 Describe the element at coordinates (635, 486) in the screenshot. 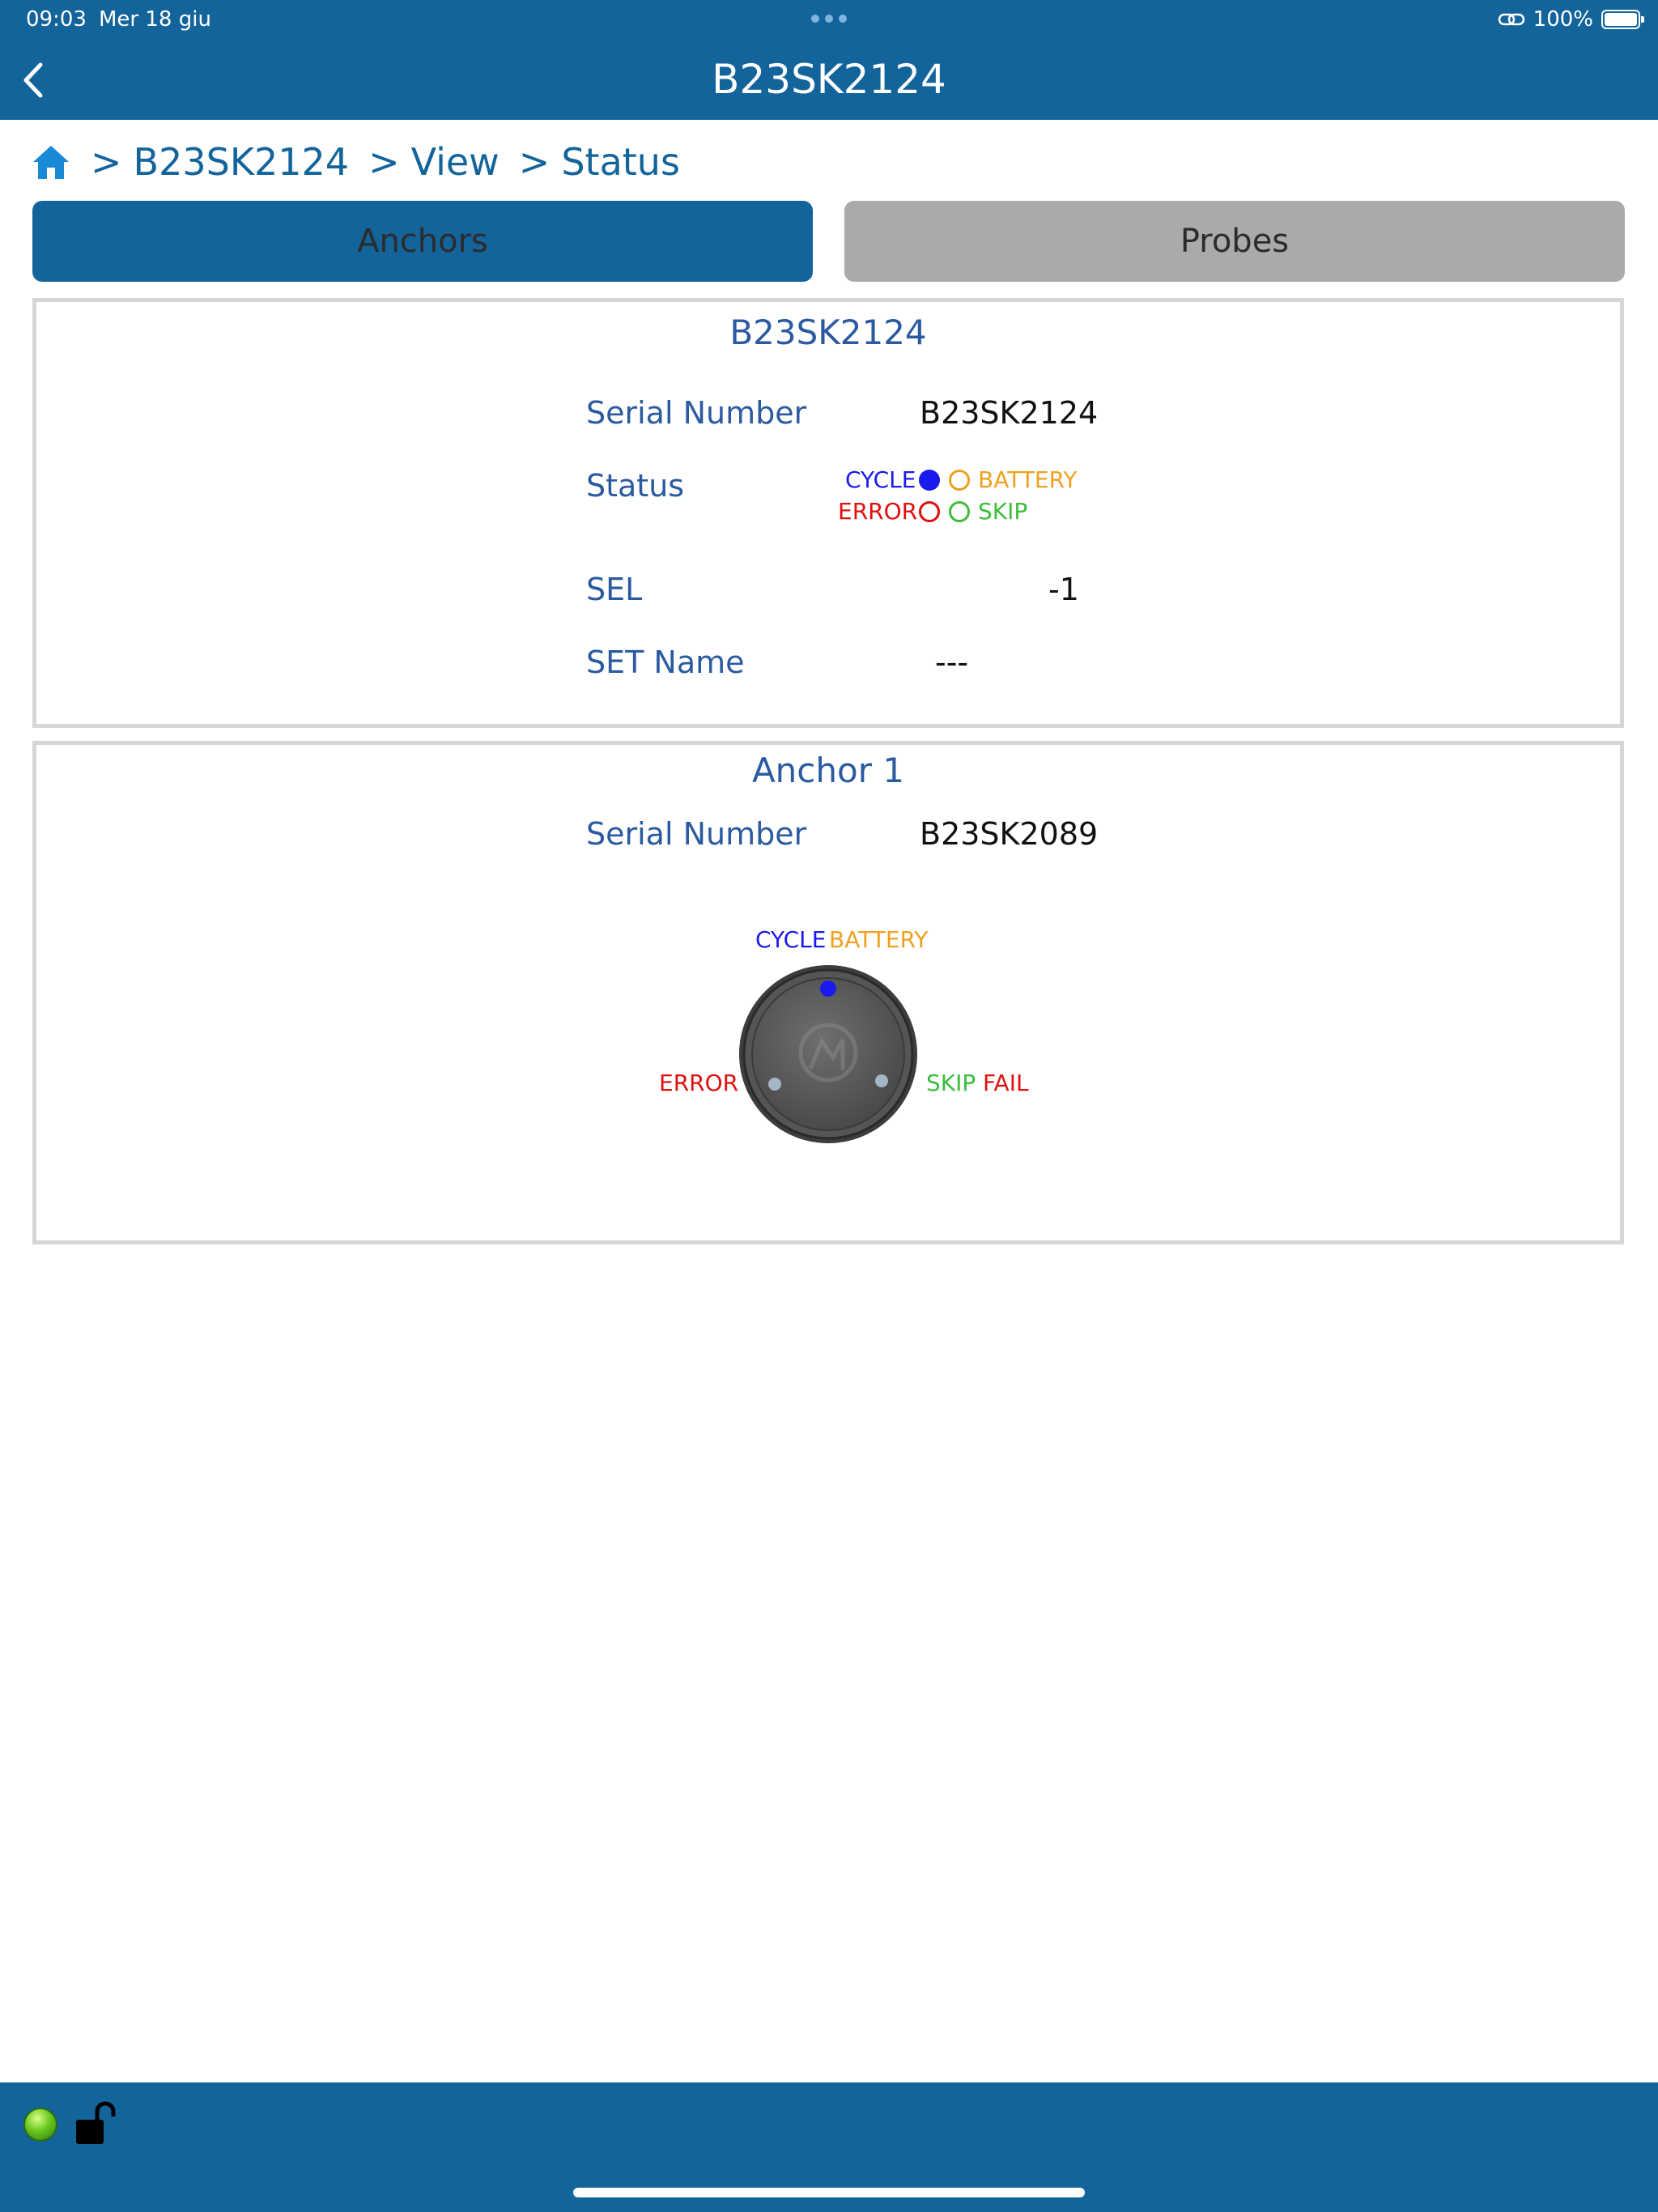

I see `status-label: Status` at that location.